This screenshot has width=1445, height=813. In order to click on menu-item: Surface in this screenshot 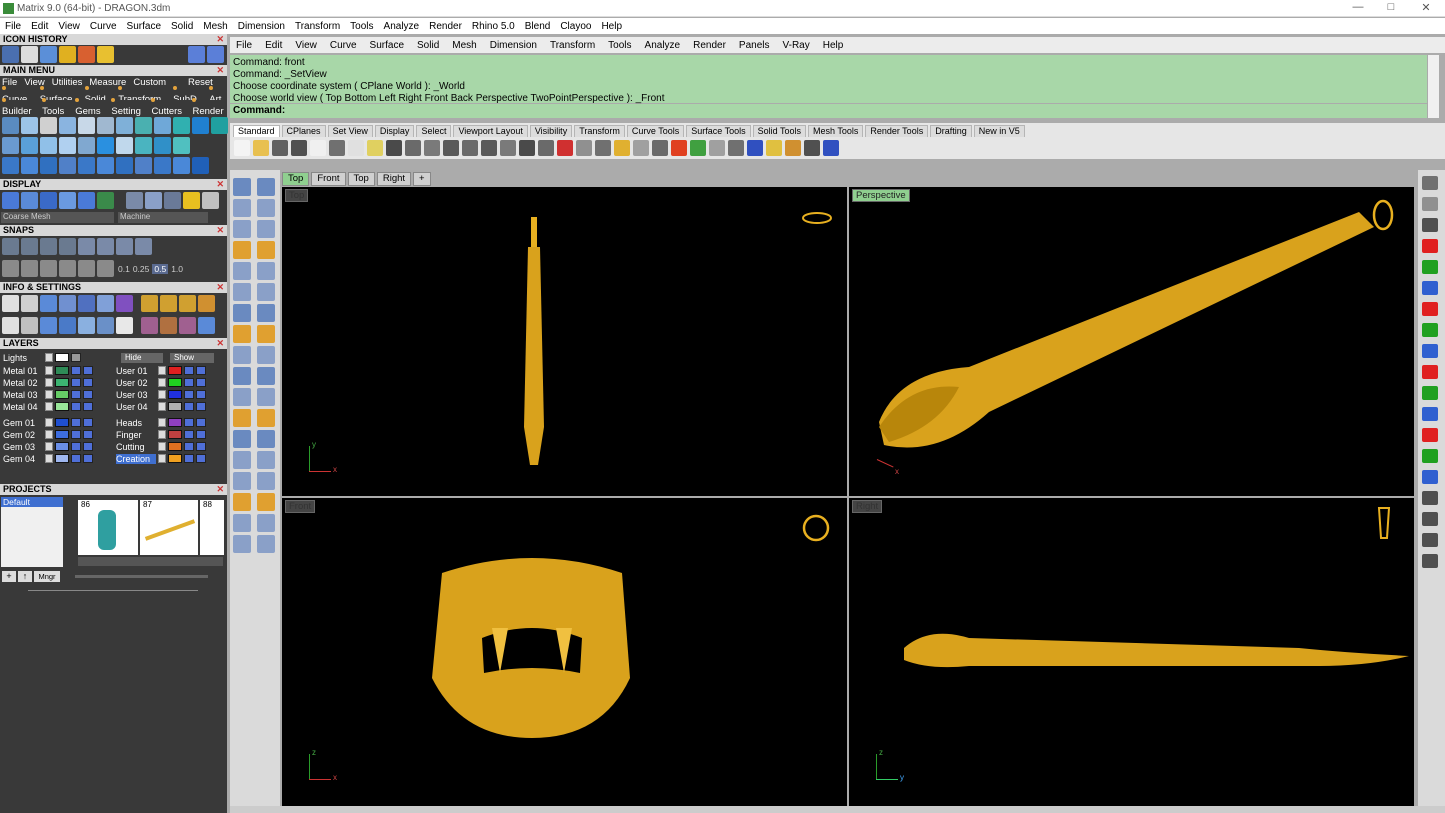, I will do `click(387, 45)`.